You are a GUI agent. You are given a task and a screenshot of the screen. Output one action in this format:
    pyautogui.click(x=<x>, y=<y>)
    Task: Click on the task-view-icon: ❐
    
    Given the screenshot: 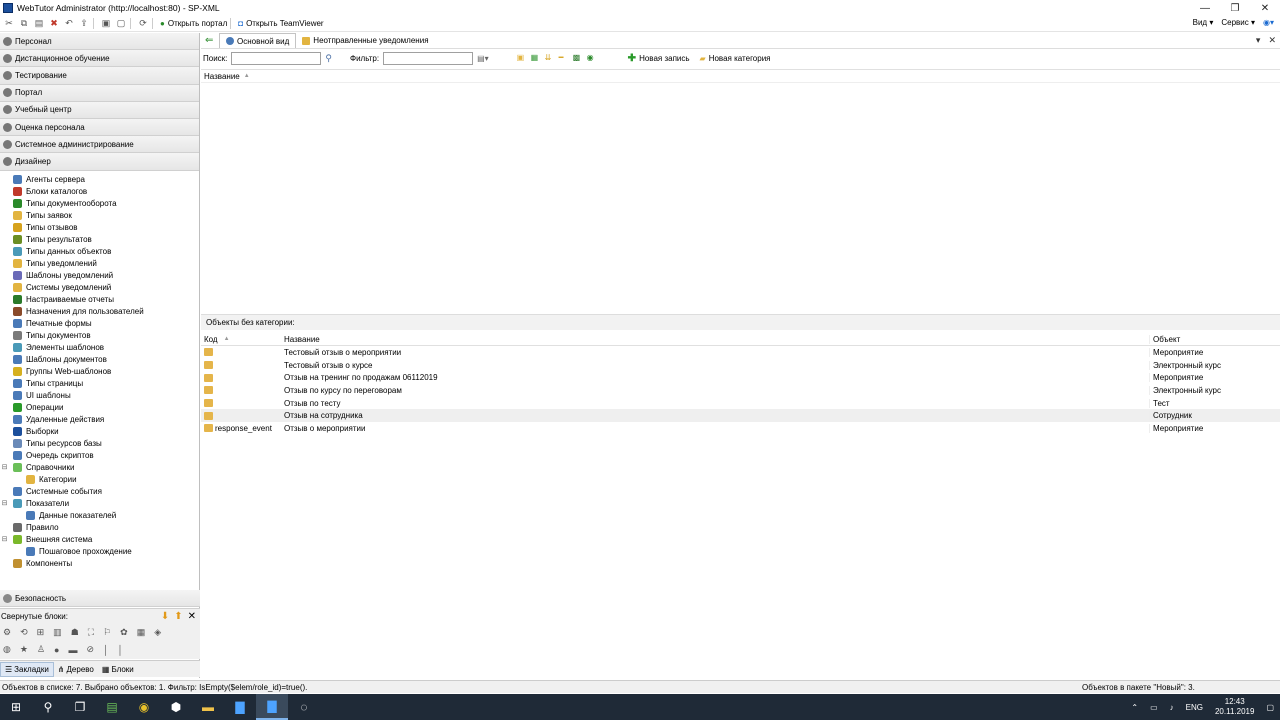 What is the action you would take?
    pyautogui.click(x=80, y=707)
    